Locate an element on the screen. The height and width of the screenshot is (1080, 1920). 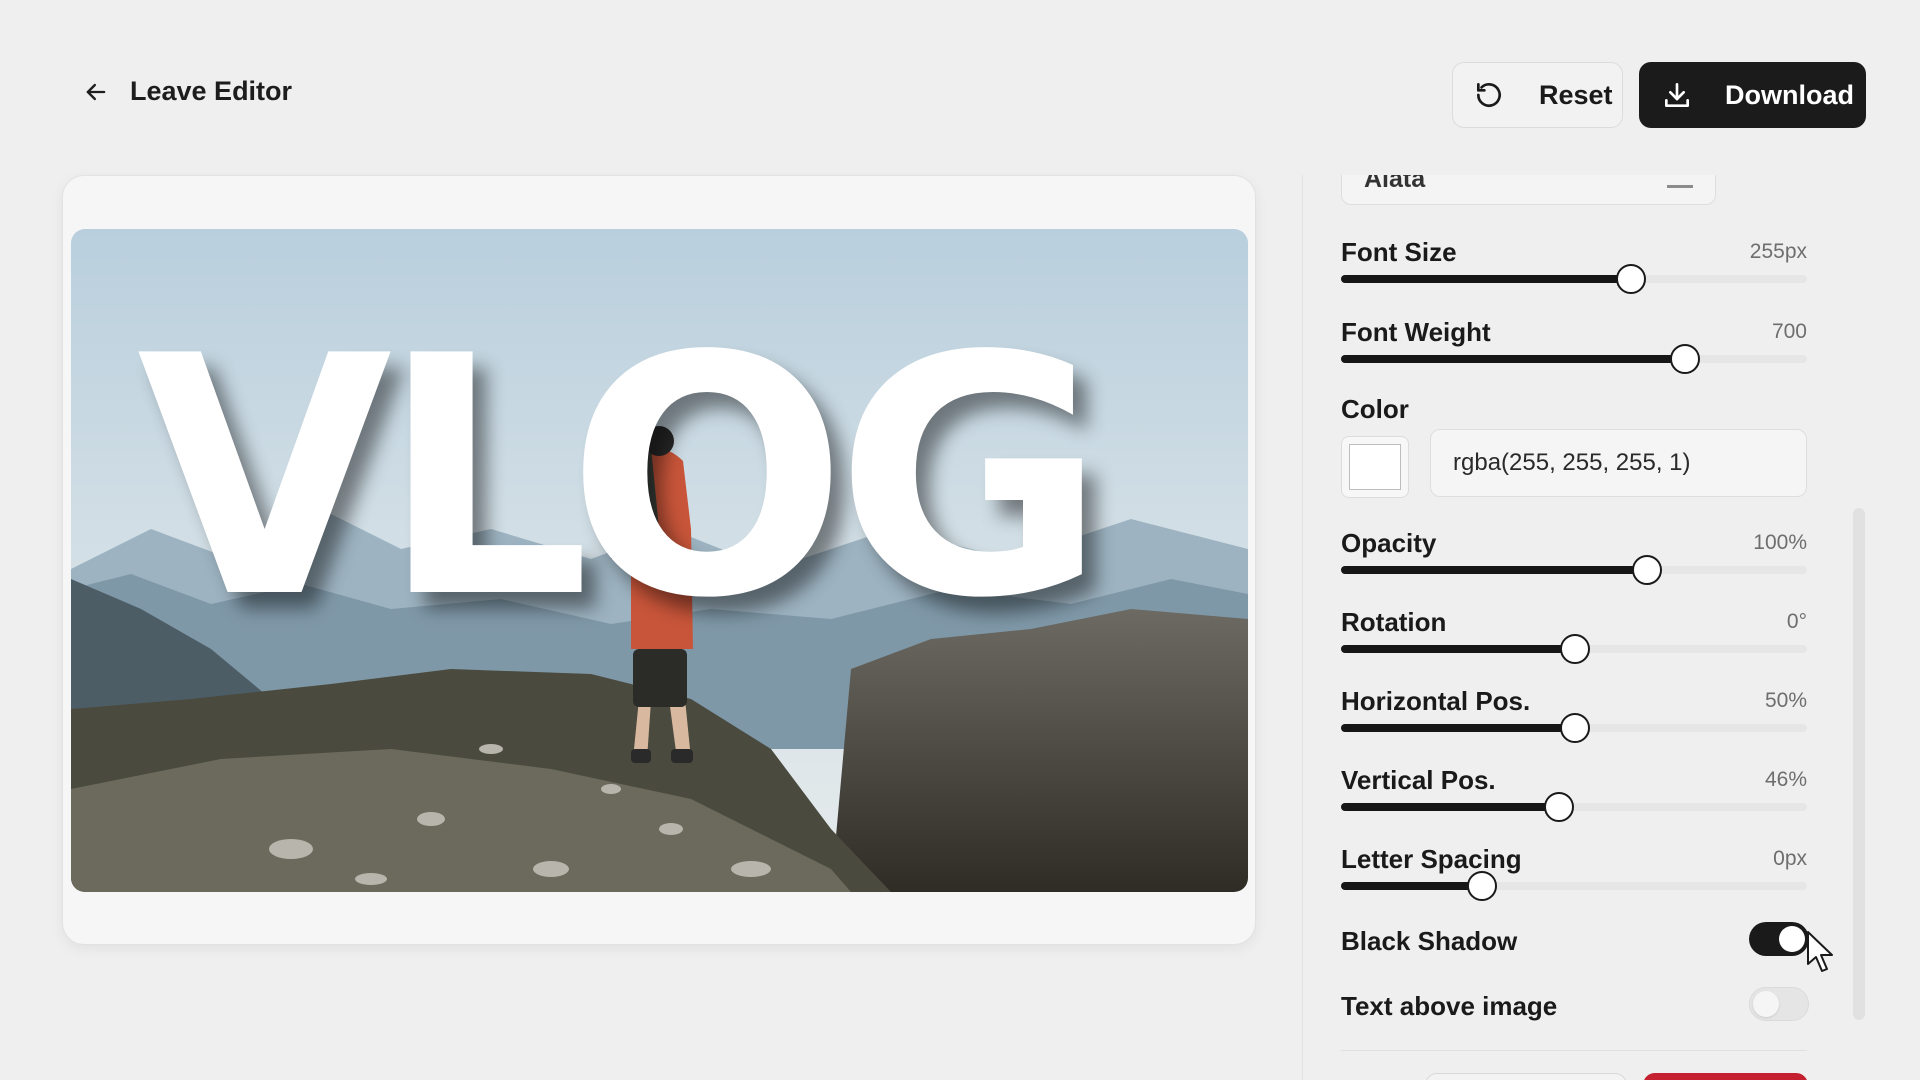
letter-spacing-value: 0px is located at coordinates (1790, 858).